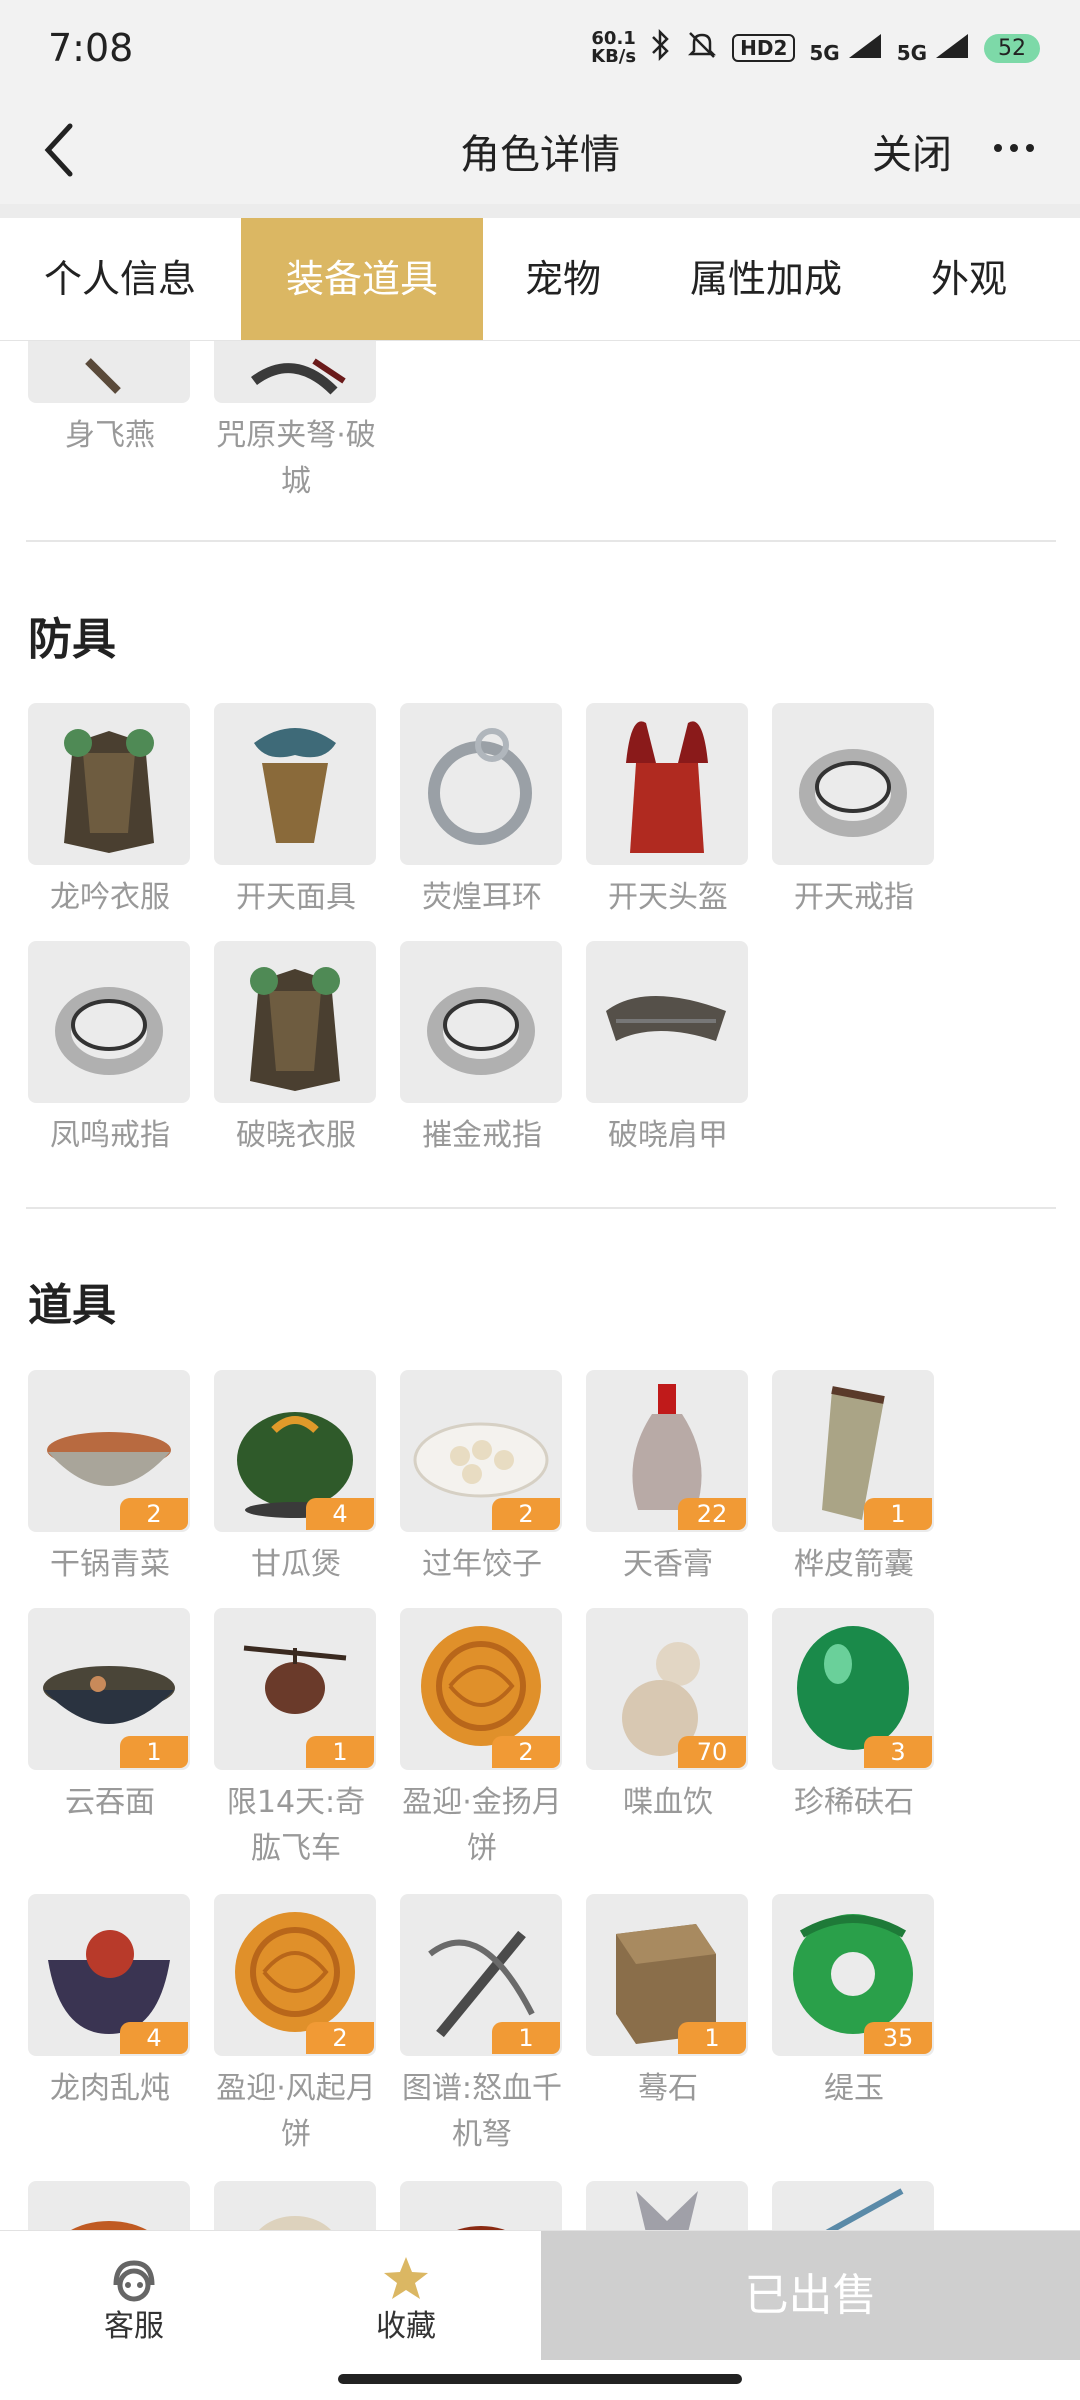 The image size is (1080, 2400). I want to click on item-name: 桦皮箭囊, so click(854, 1564).